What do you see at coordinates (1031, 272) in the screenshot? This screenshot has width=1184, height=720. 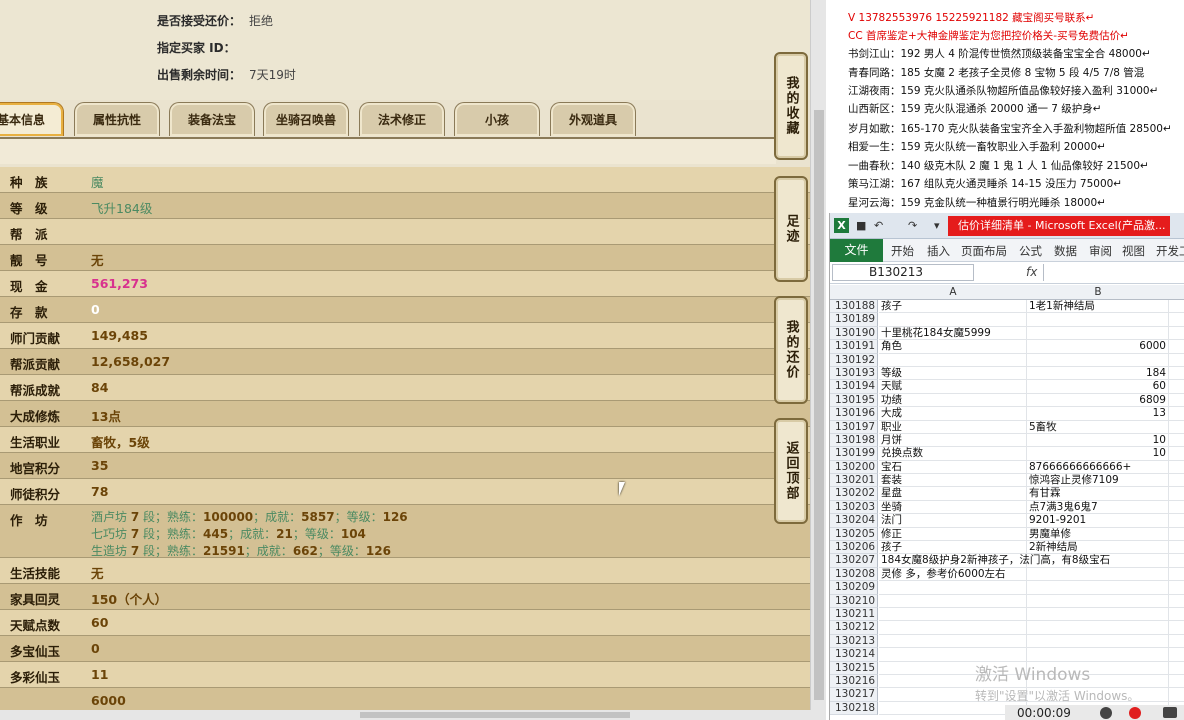 I see `fx-icon: fx` at bounding box center [1031, 272].